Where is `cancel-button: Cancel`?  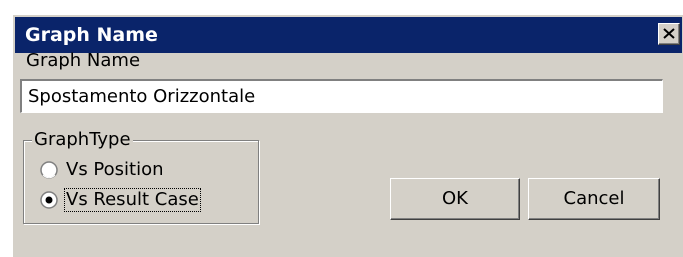 cancel-button: Cancel is located at coordinates (594, 199).